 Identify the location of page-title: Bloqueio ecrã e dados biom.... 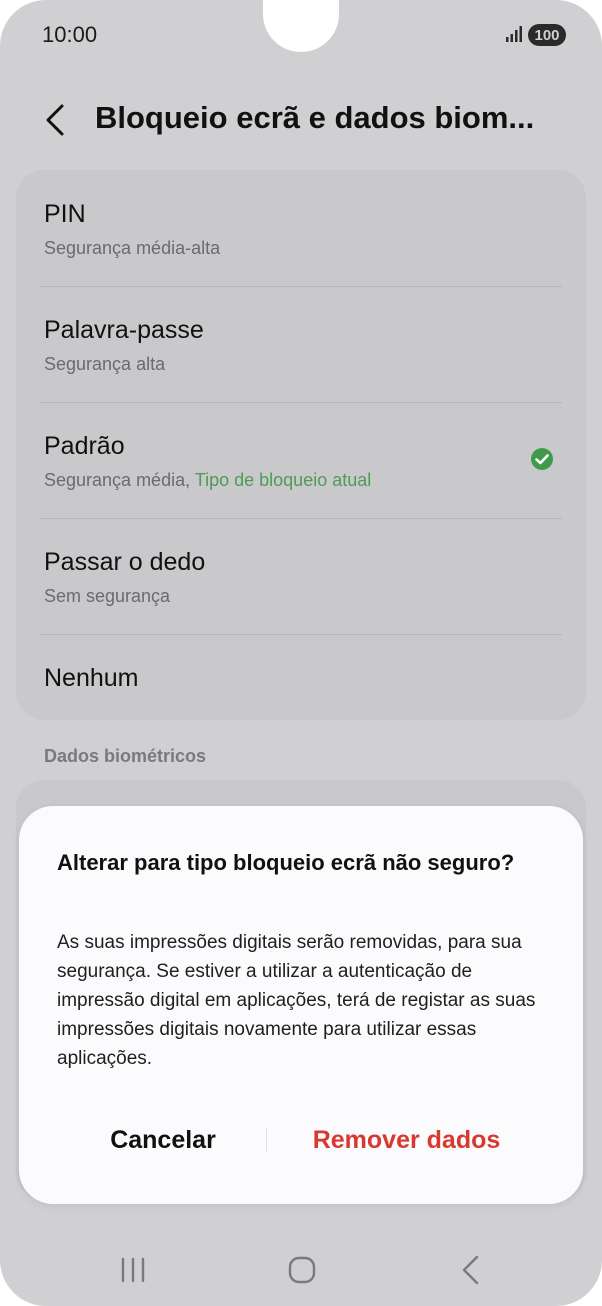
(315, 117).